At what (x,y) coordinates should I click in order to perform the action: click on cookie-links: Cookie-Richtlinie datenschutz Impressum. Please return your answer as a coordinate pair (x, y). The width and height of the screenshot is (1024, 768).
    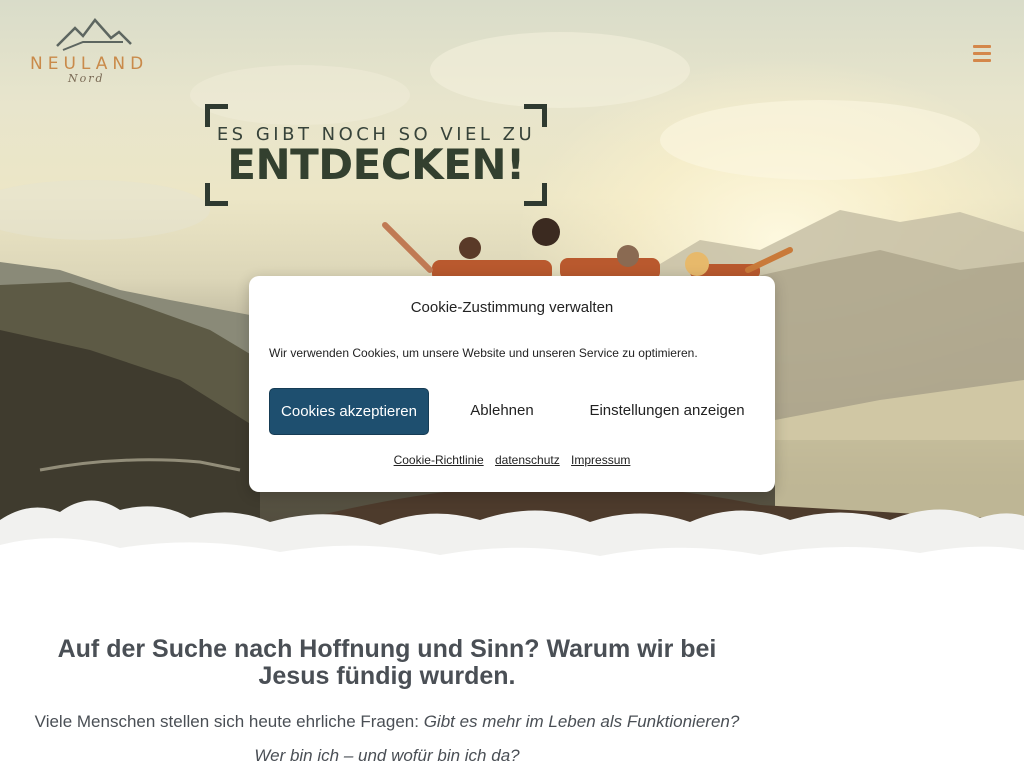
    Looking at the image, I should click on (512, 460).